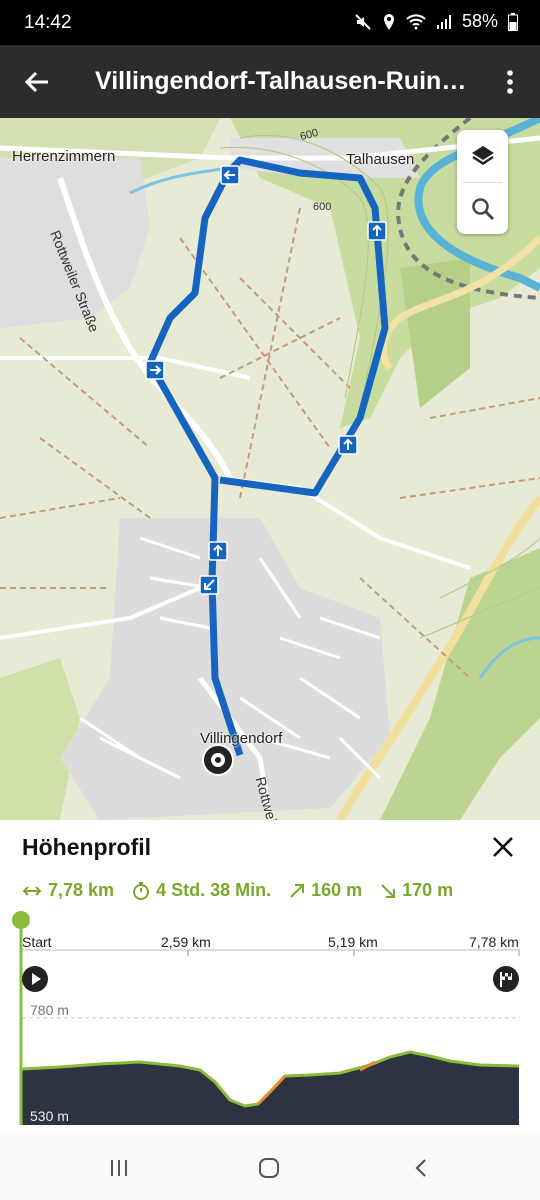 The height and width of the screenshot is (1200, 540). Describe the element at coordinates (322, 207) in the screenshot. I see `contour-label: 600` at that location.